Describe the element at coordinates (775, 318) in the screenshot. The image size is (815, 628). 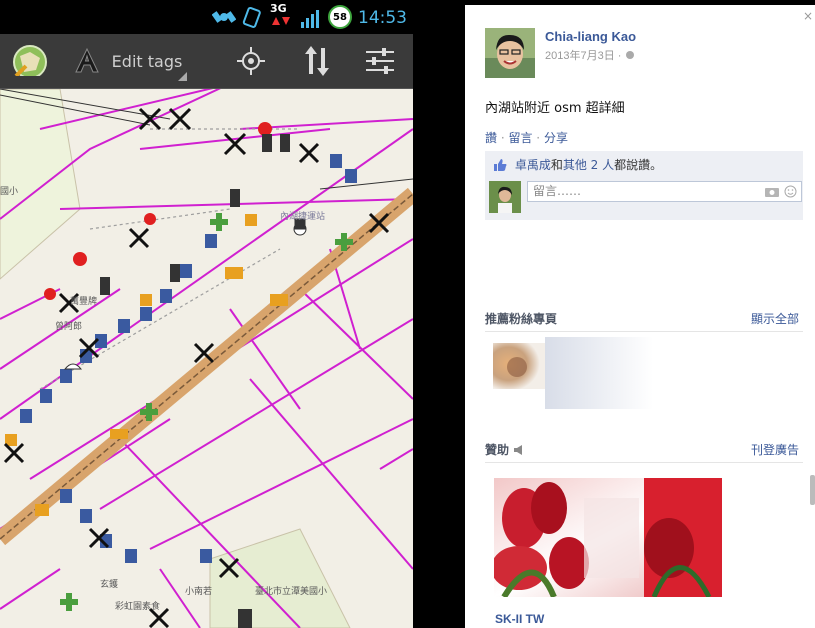
I see `see-all-link: 顯示全部` at that location.